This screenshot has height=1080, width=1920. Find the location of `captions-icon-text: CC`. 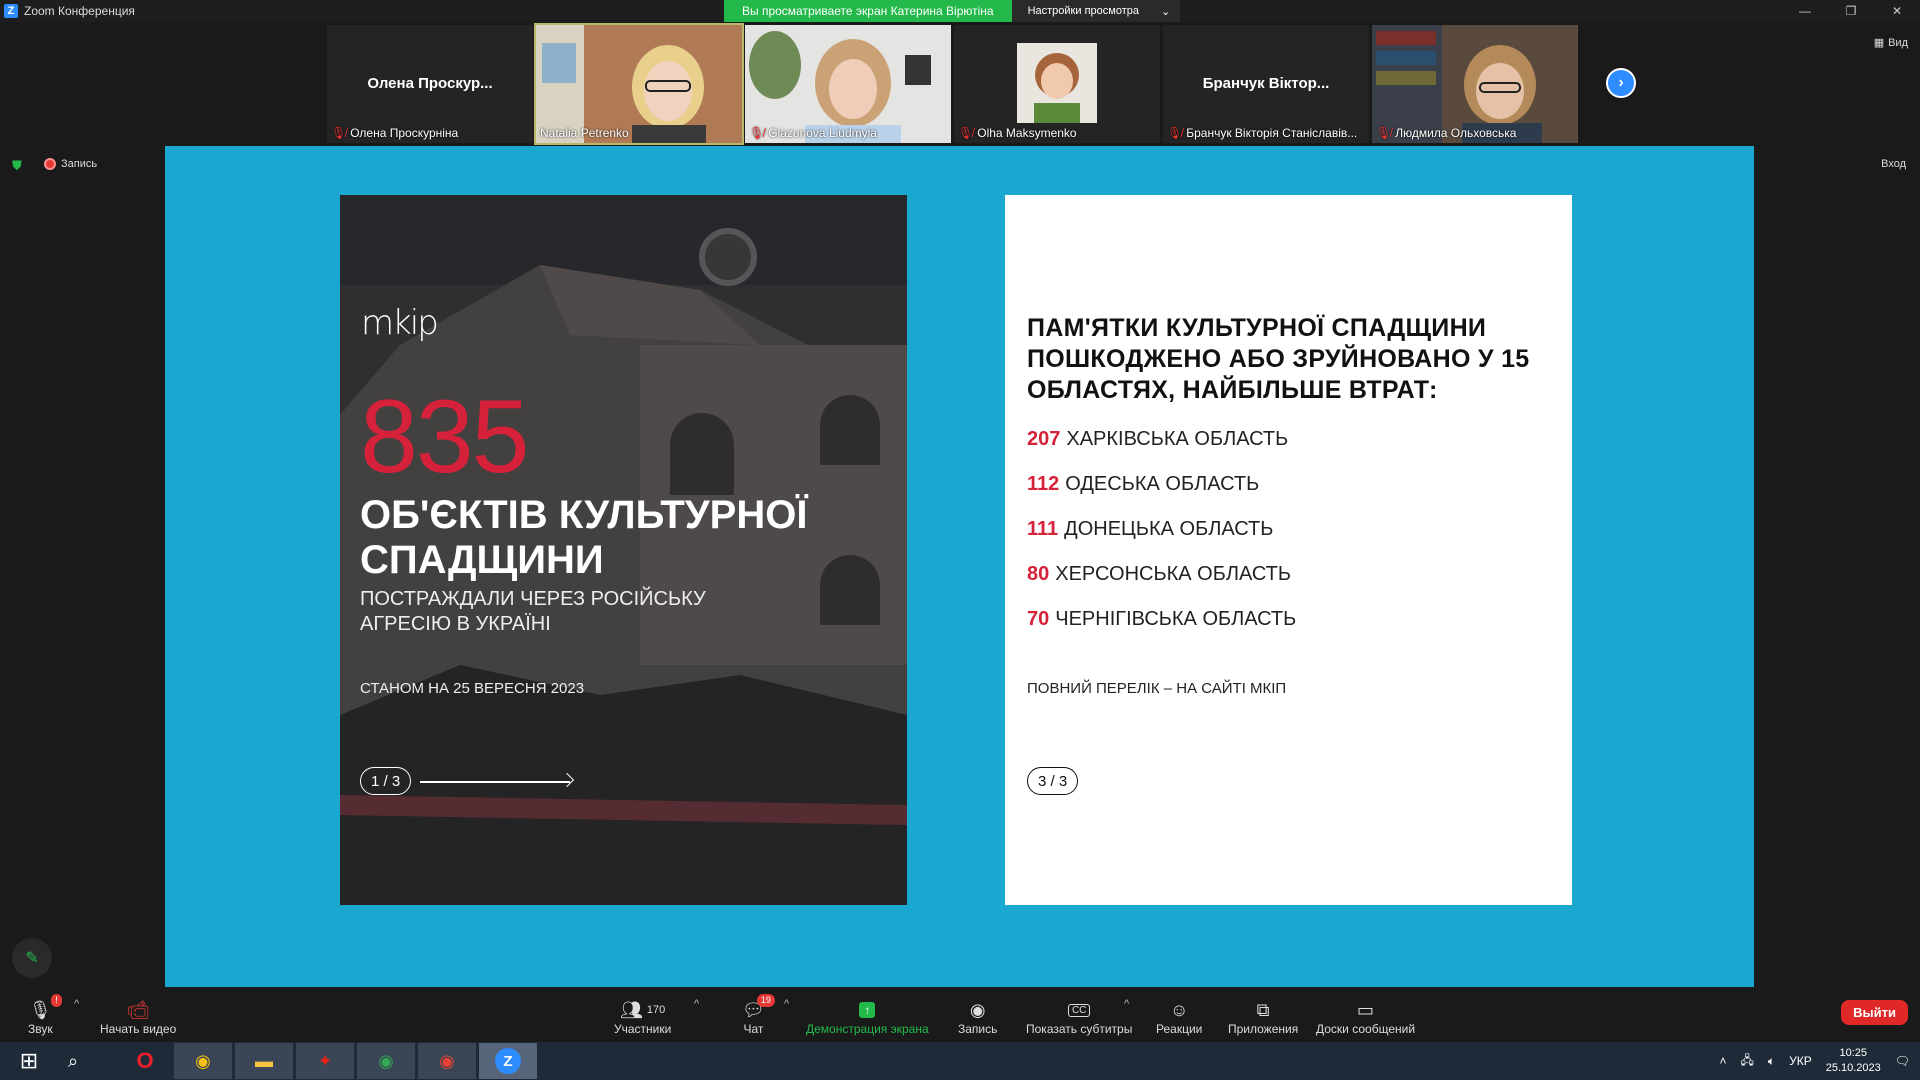

captions-icon-text: CC is located at coordinates (1079, 1010).